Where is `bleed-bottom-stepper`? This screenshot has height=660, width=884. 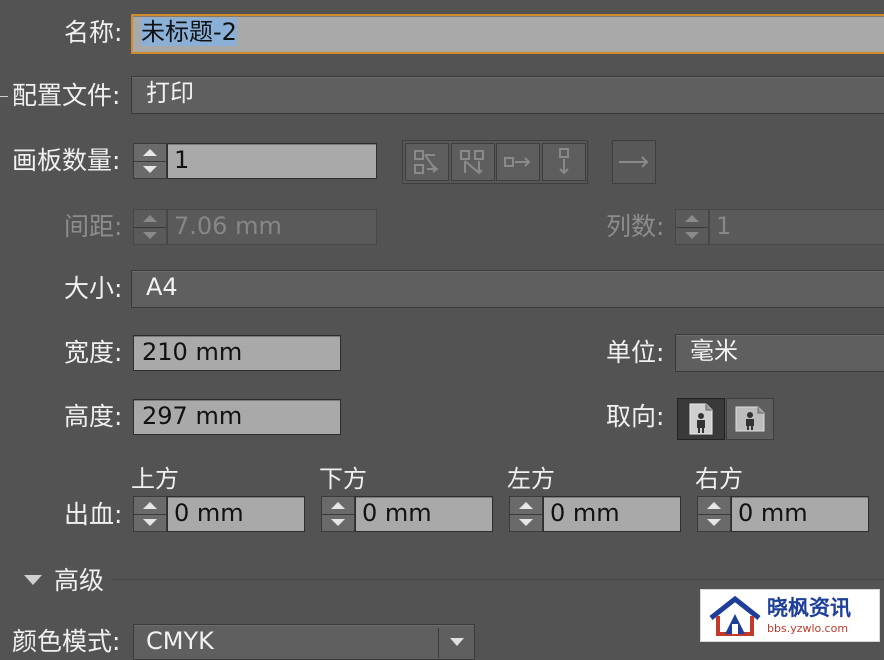
bleed-bottom-stepper is located at coordinates (338, 514).